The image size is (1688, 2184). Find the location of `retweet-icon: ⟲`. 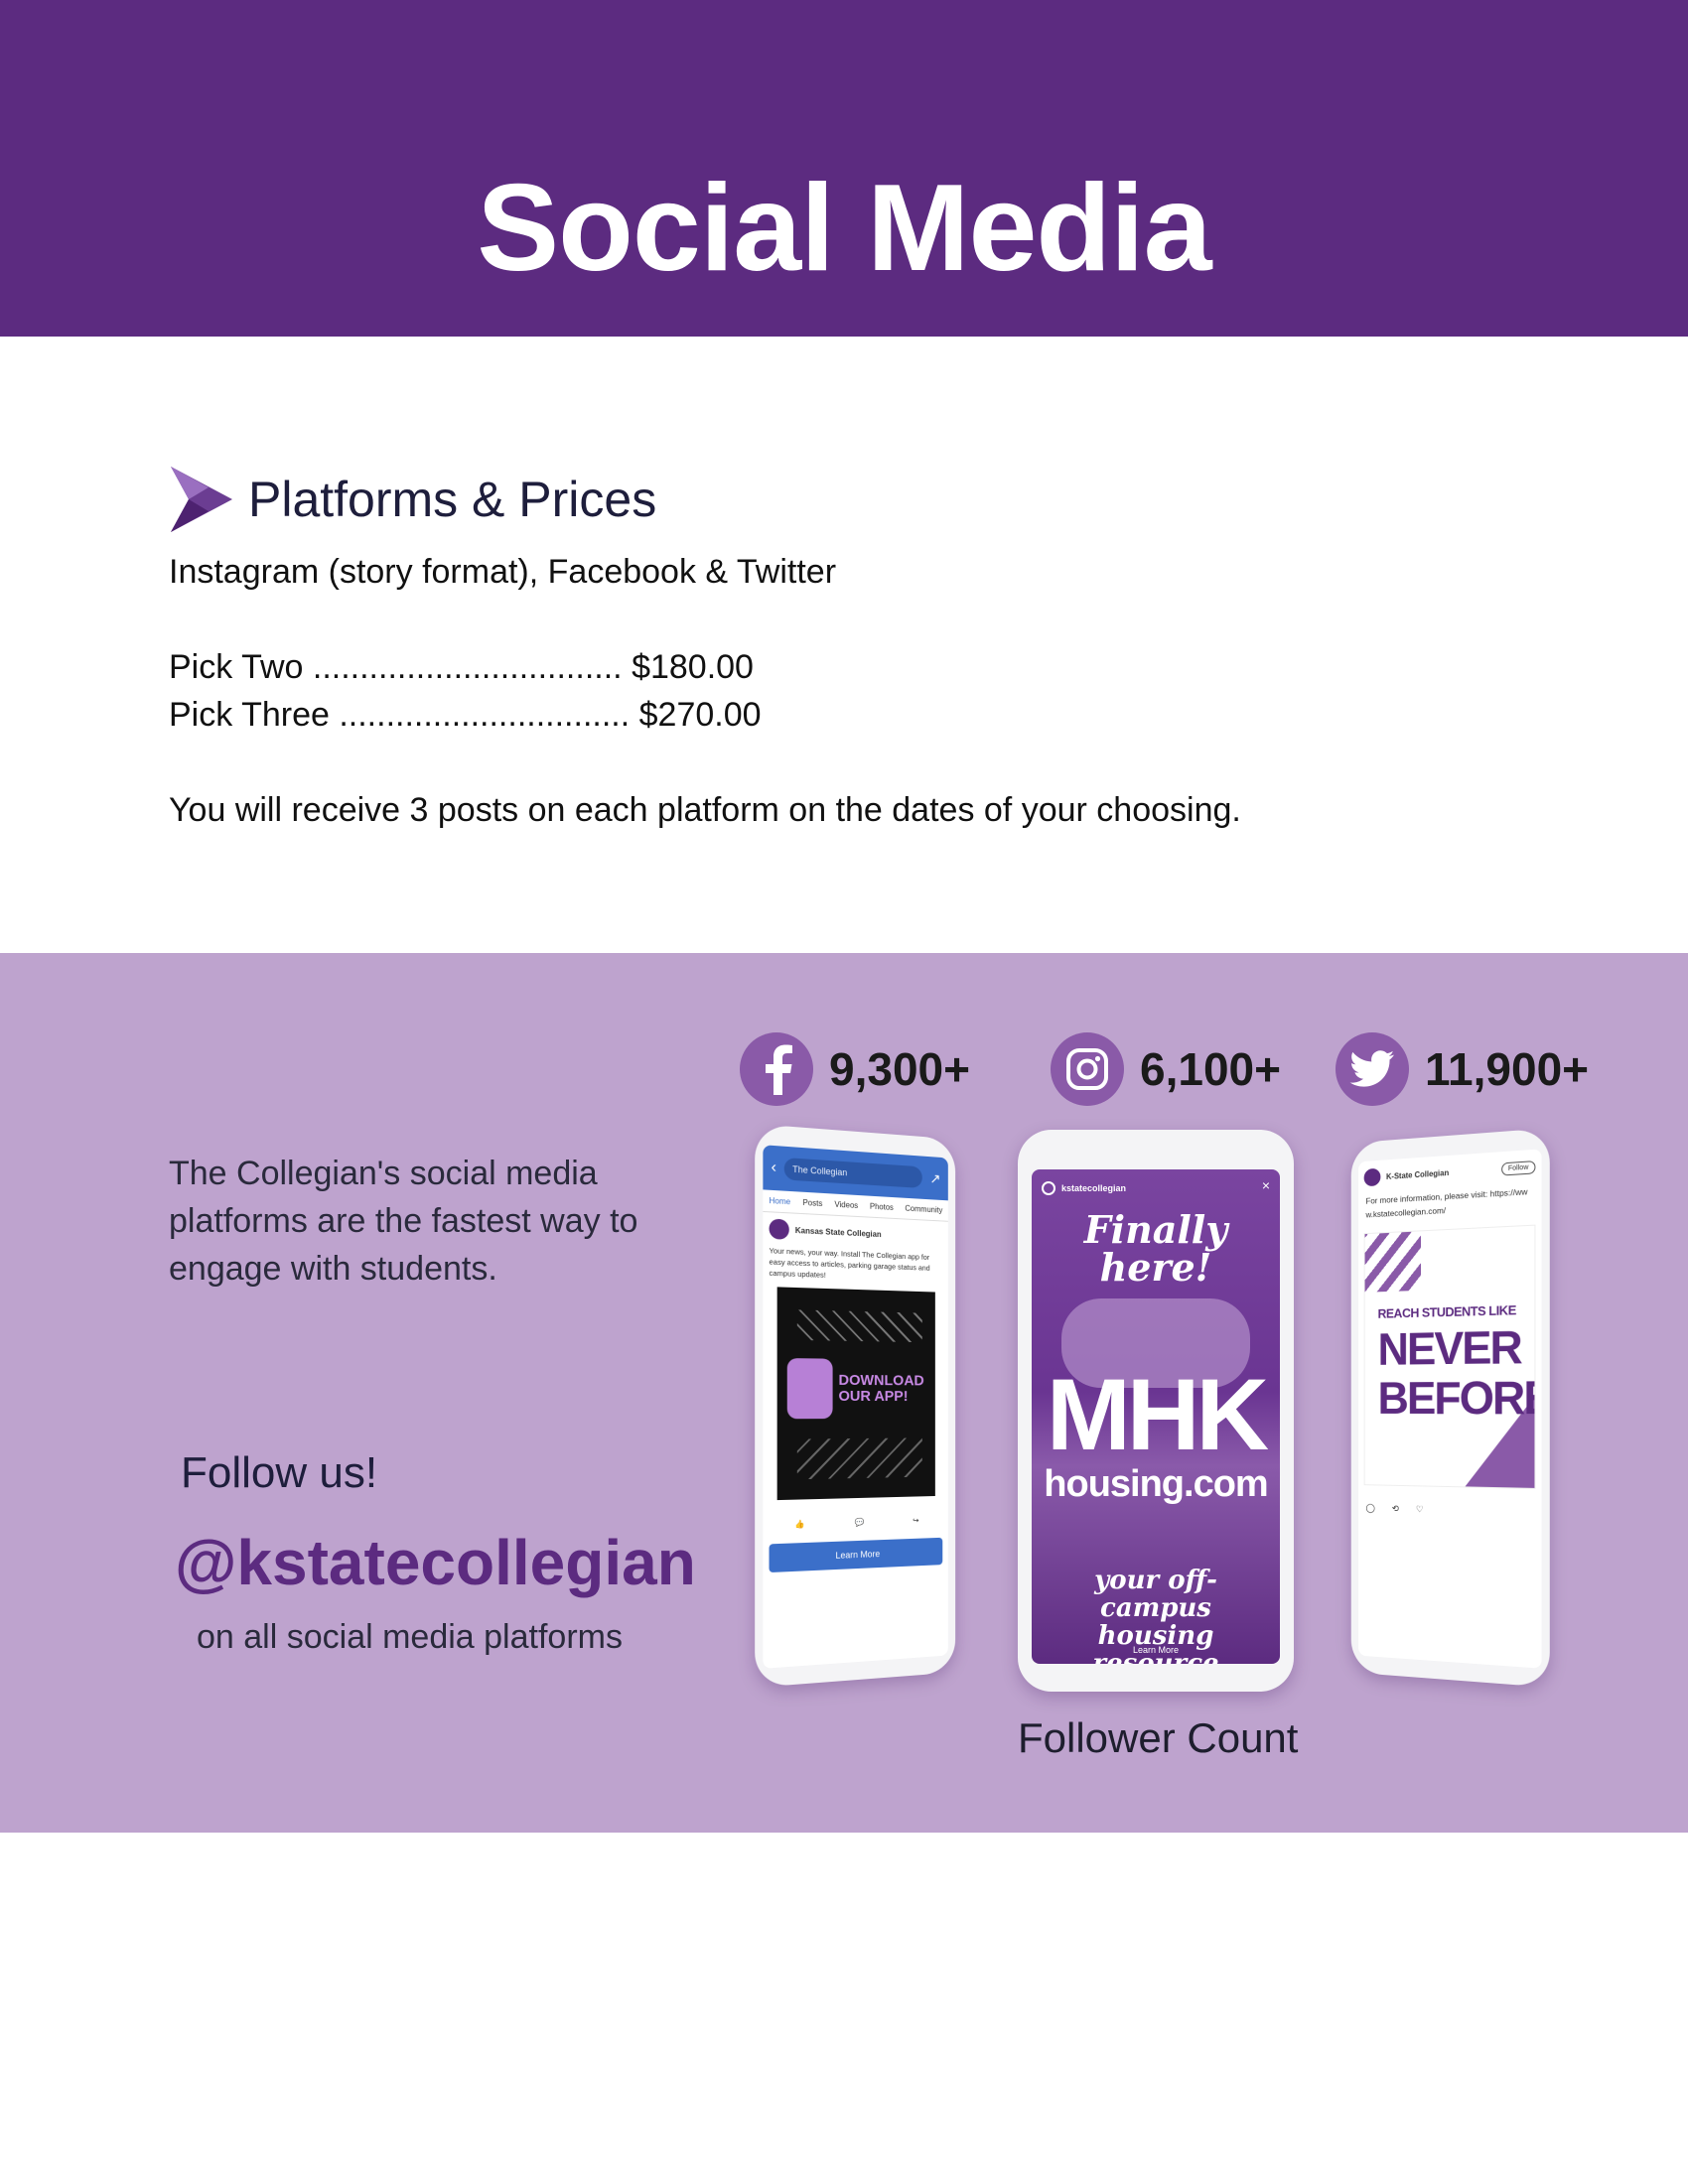

retweet-icon: ⟲ is located at coordinates (1395, 1508).